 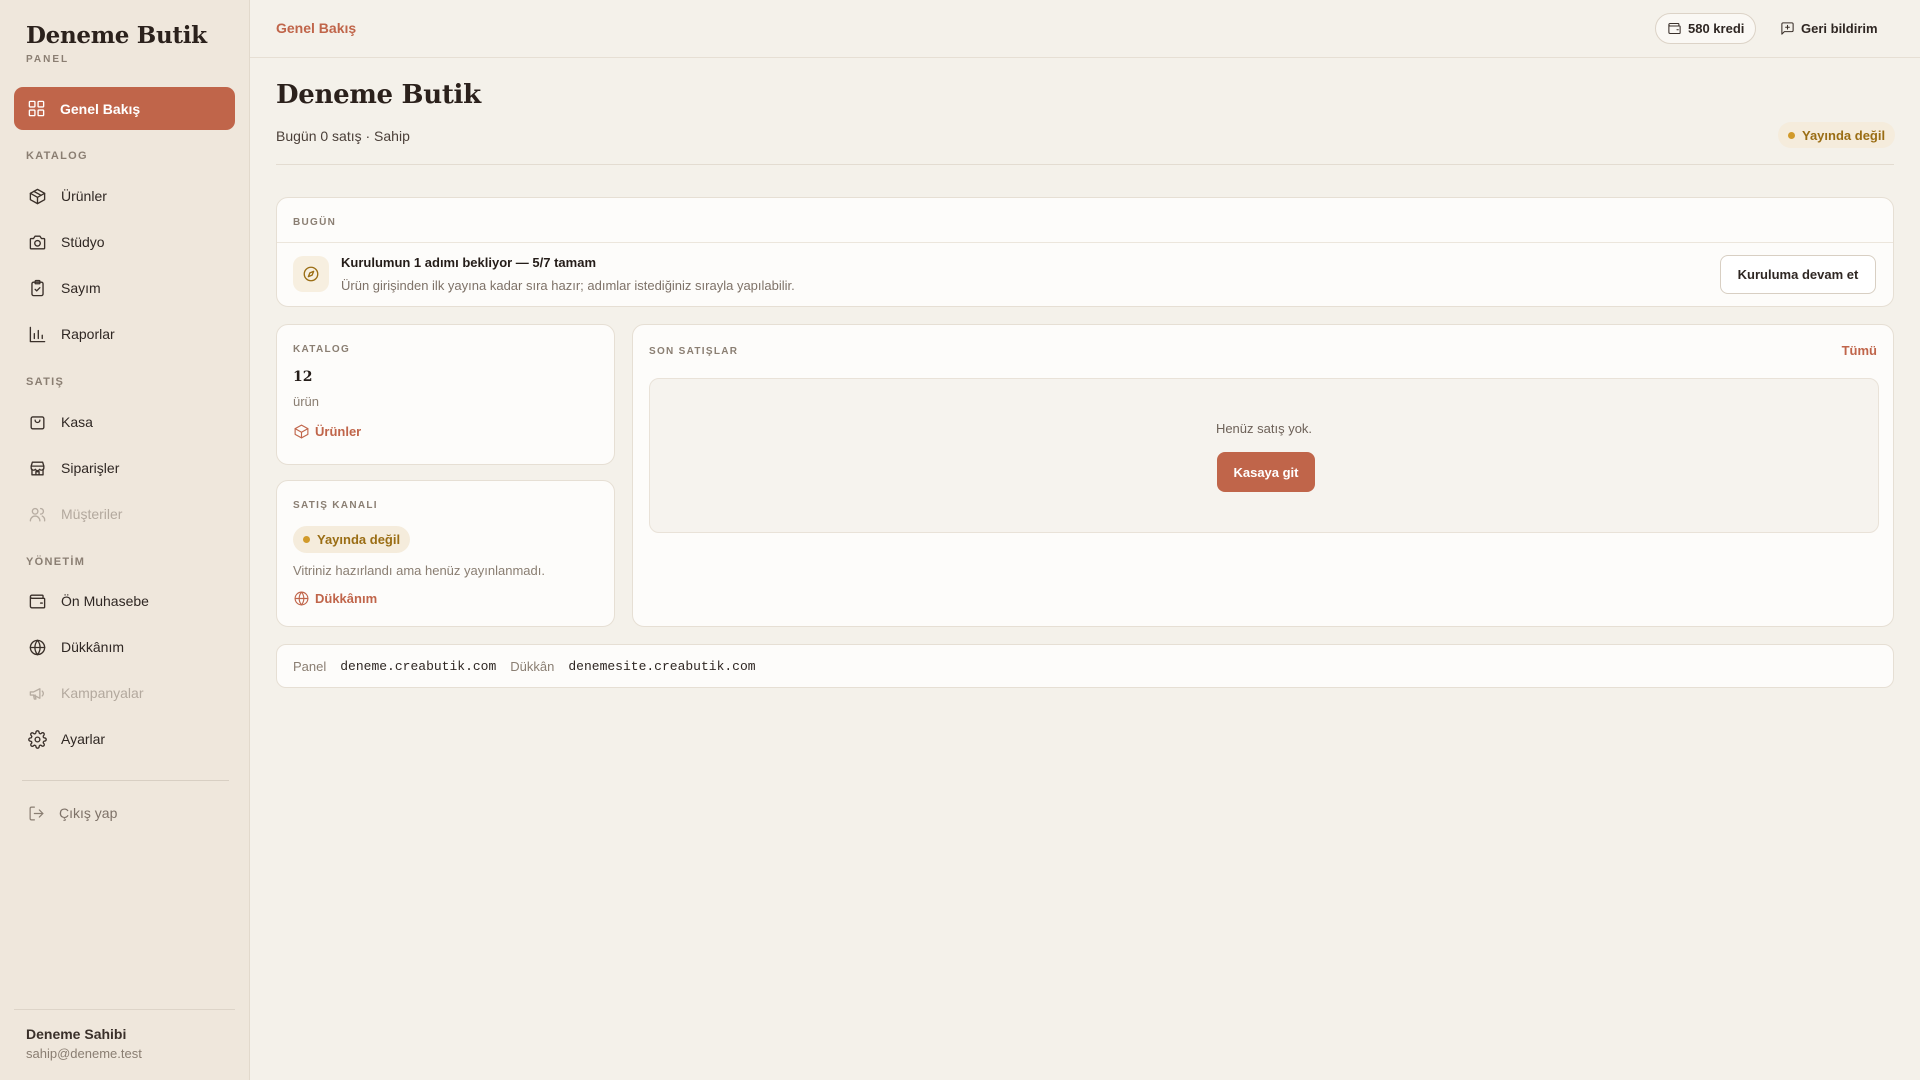 What do you see at coordinates (311, 274) in the screenshot?
I see `compass-icon` at bounding box center [311, 274].